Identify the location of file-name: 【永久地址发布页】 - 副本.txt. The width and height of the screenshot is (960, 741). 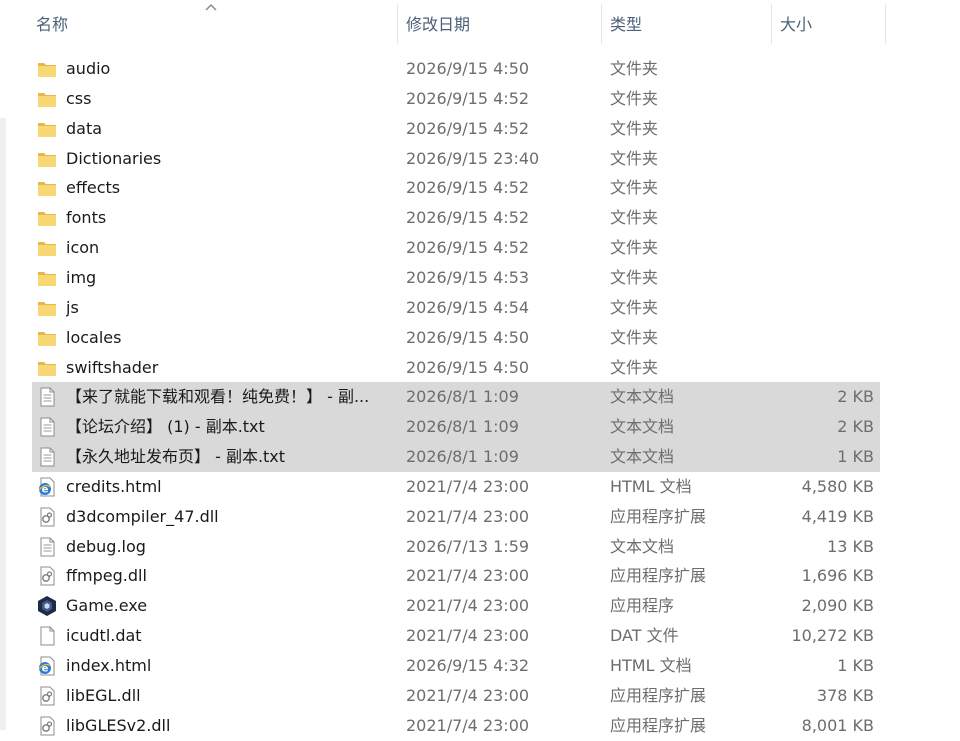
(176, 457).